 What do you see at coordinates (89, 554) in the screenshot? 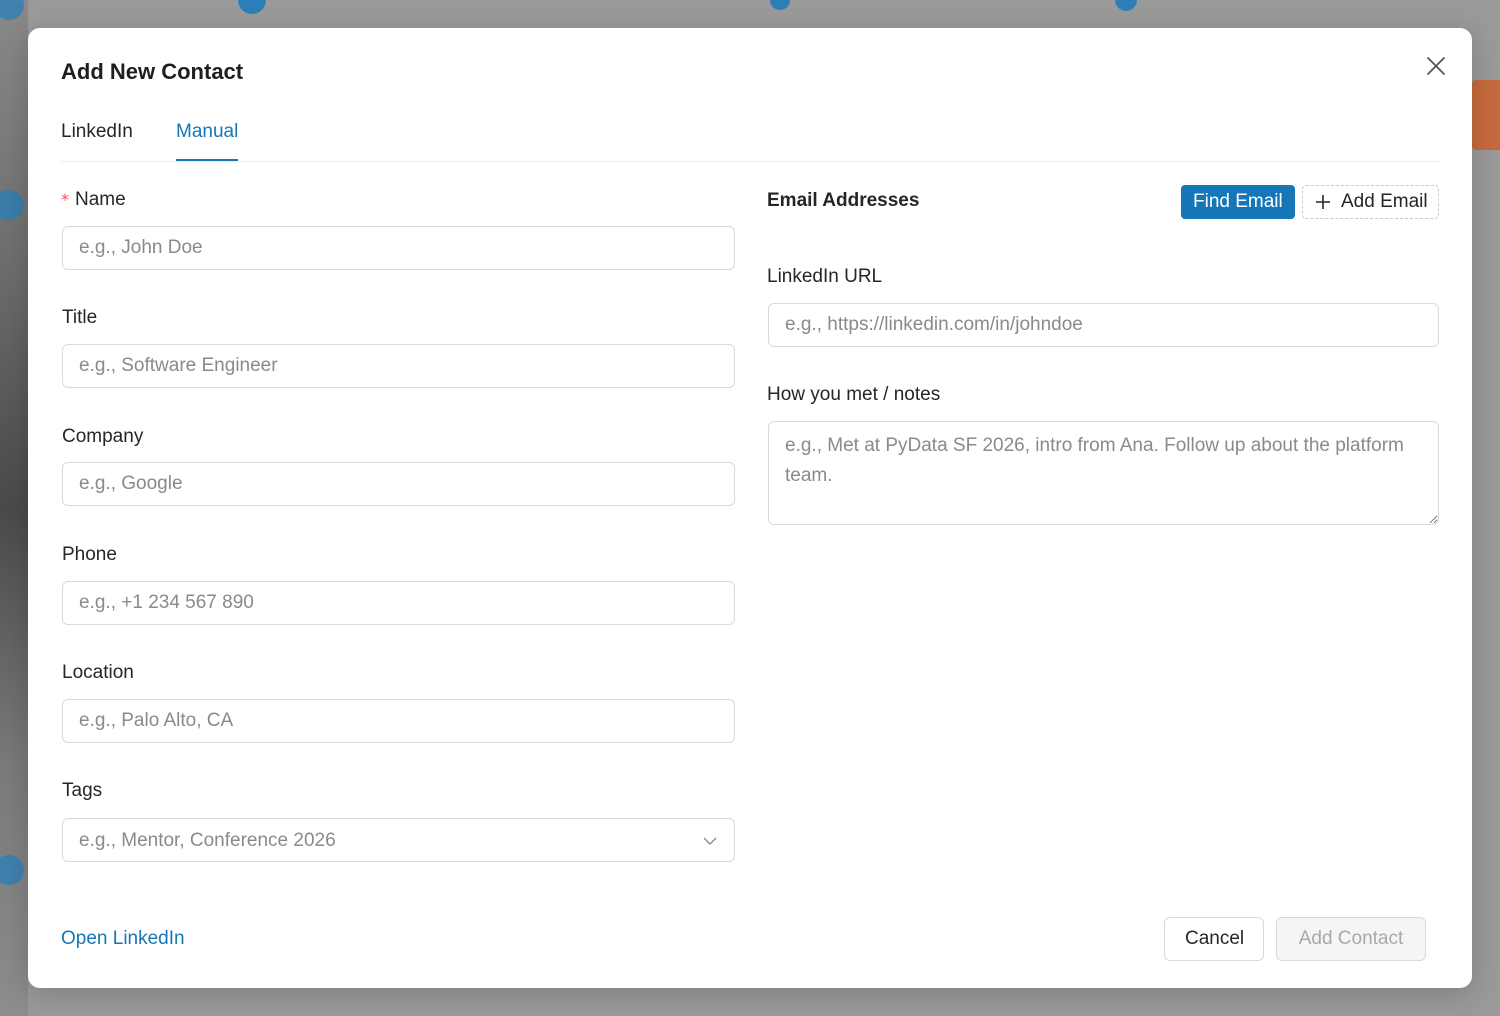
I see `phone-label: Phone` at bounding box center [89, 554].